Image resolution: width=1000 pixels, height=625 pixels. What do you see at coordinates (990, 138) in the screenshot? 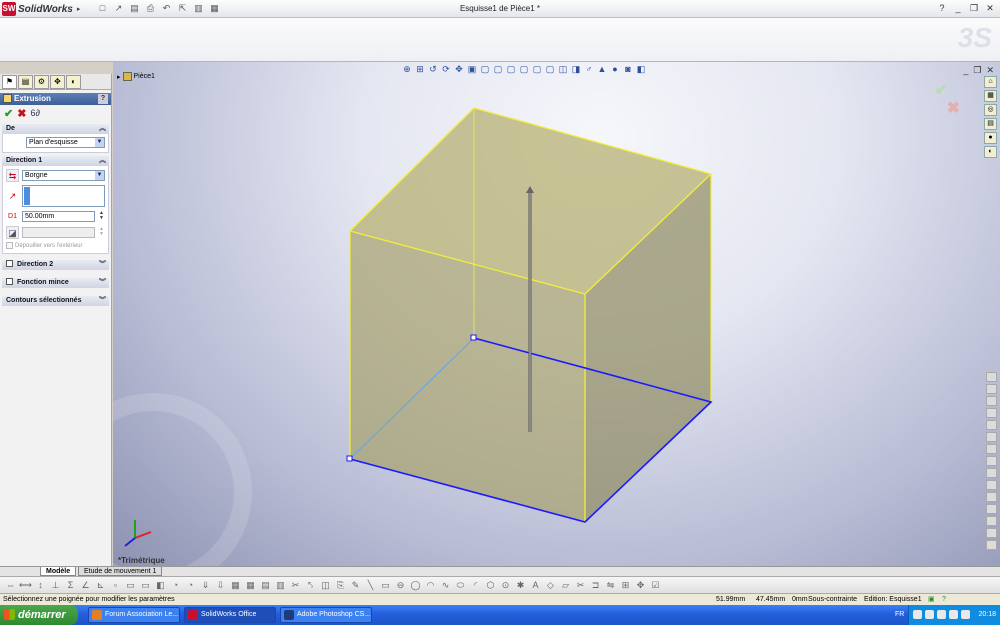
I see `appearances-icon: ●` at bounding box center [990, 138].